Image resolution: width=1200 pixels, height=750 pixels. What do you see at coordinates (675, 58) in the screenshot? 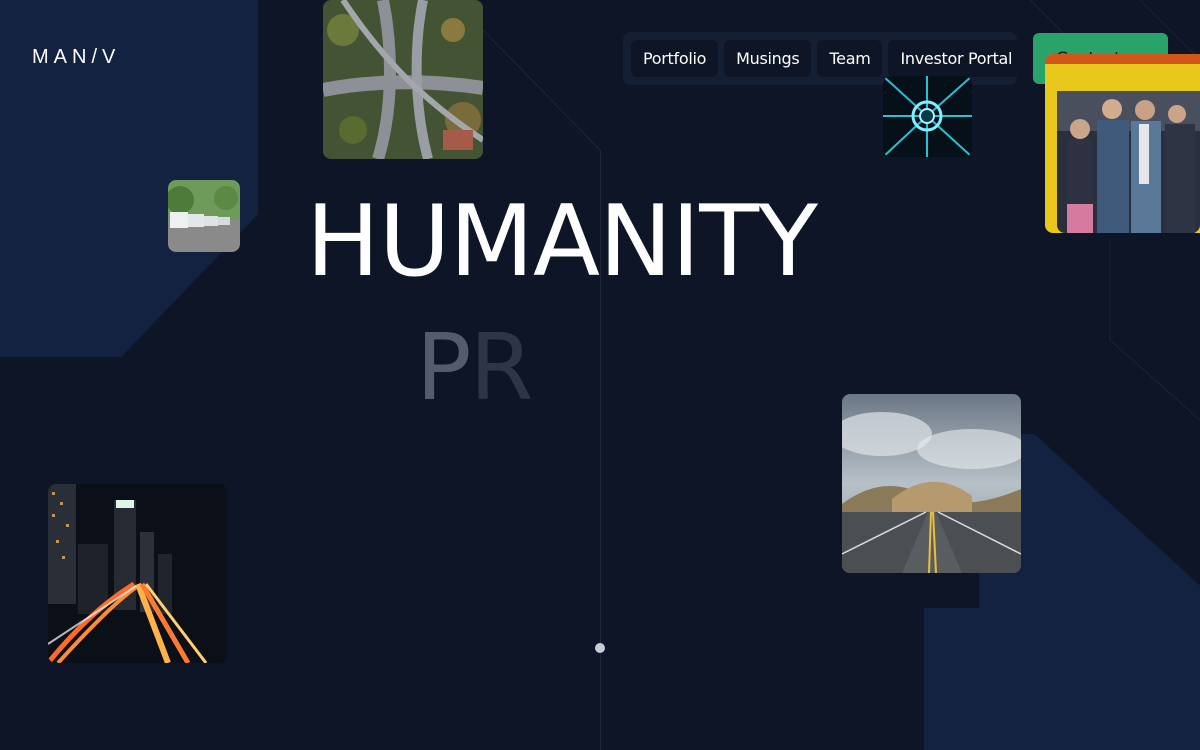
I see `nav-item-portfolio: Portfolio` at bounding box center [675, 58].